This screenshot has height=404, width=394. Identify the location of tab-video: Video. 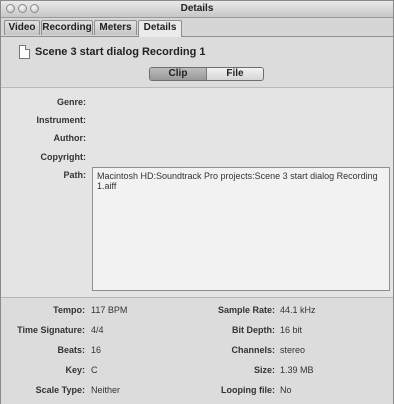
(22, 27).